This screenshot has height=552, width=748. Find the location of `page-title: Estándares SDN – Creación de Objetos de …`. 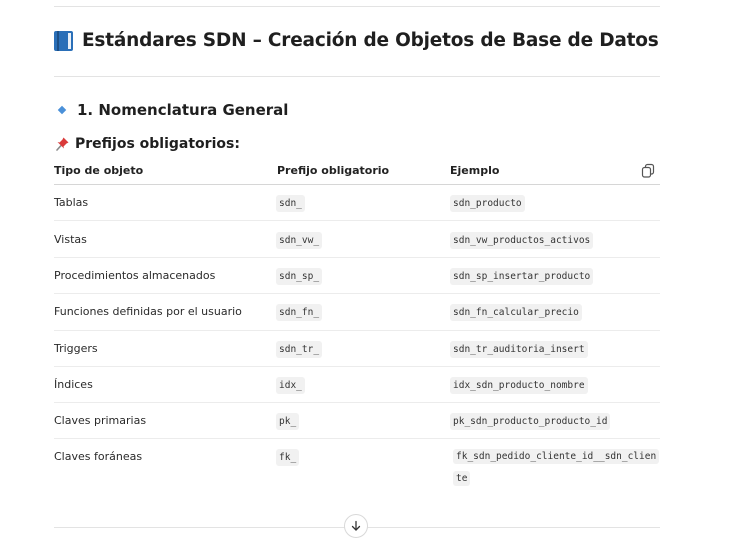

page-title: Estándares SDN – Creación de Objetos de … is located at coordinates (356, 40).